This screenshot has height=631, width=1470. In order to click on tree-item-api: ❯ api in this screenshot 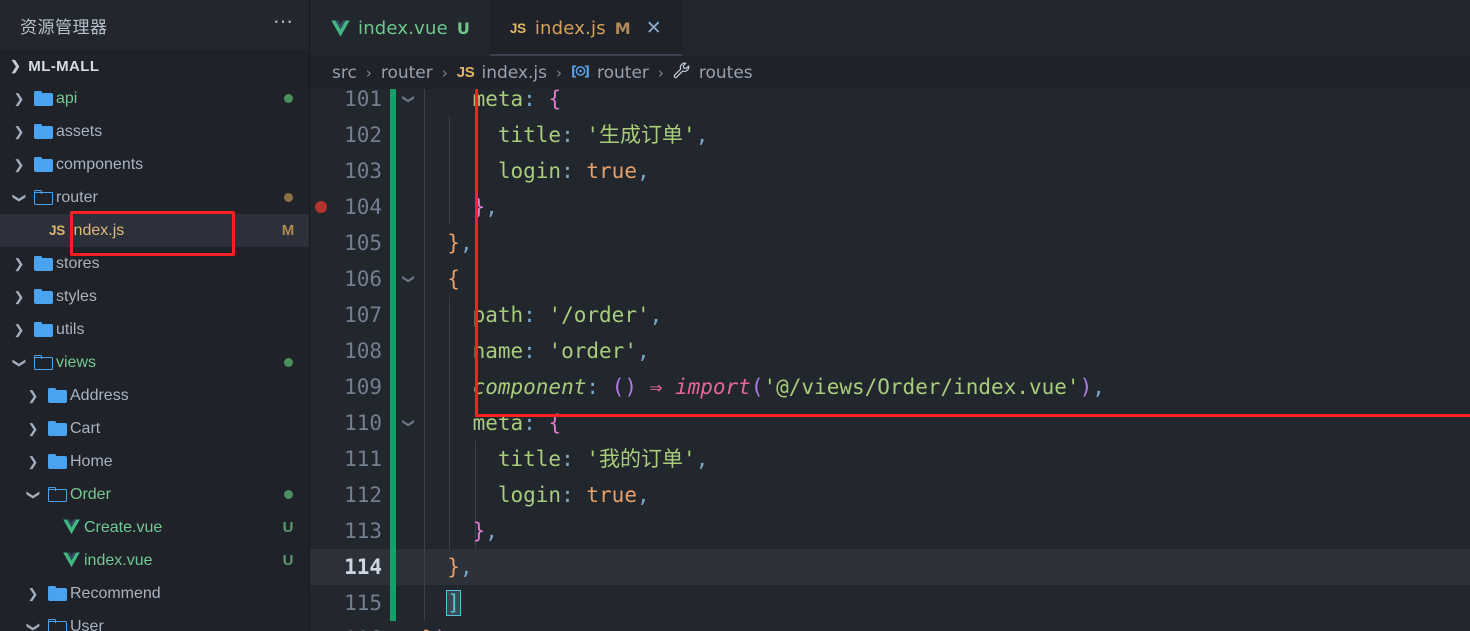, I will do `click(154, 98)`.